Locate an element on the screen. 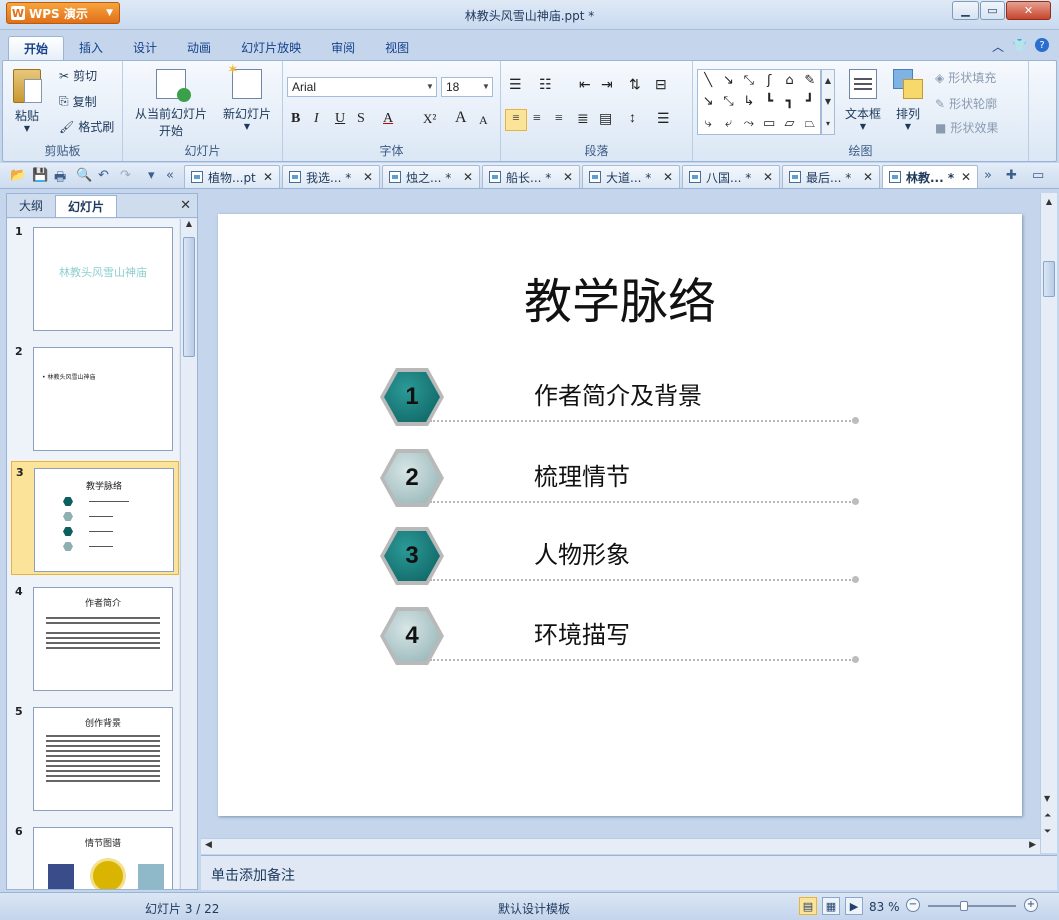 This screenshot has height=920, width=1059. zoom-in-button: + is located at coordinates (1031, 905).